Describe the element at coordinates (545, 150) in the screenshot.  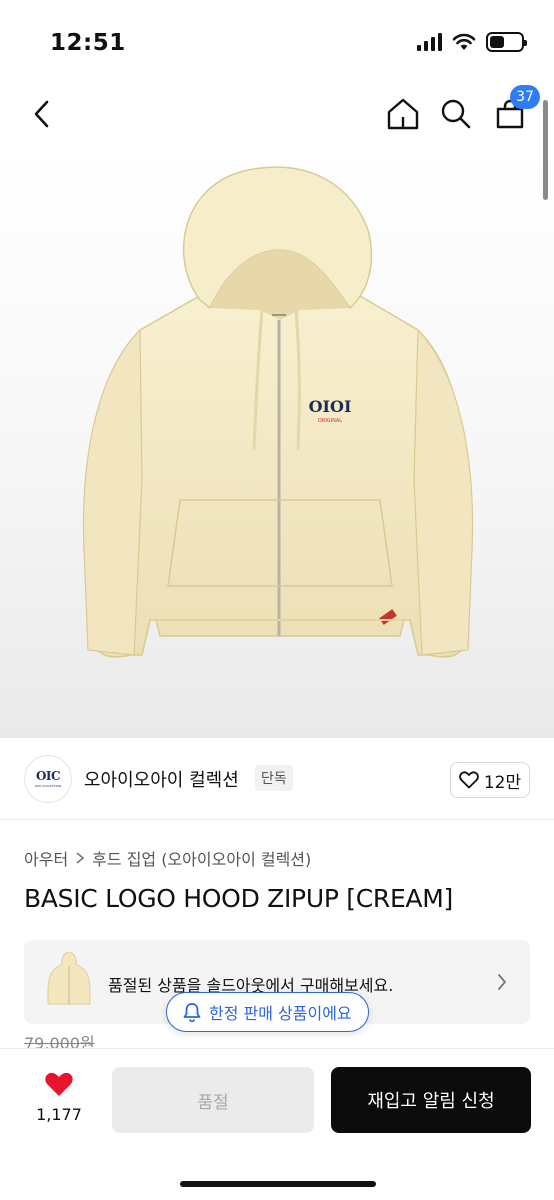
I see `scroll-indicator` at that location.